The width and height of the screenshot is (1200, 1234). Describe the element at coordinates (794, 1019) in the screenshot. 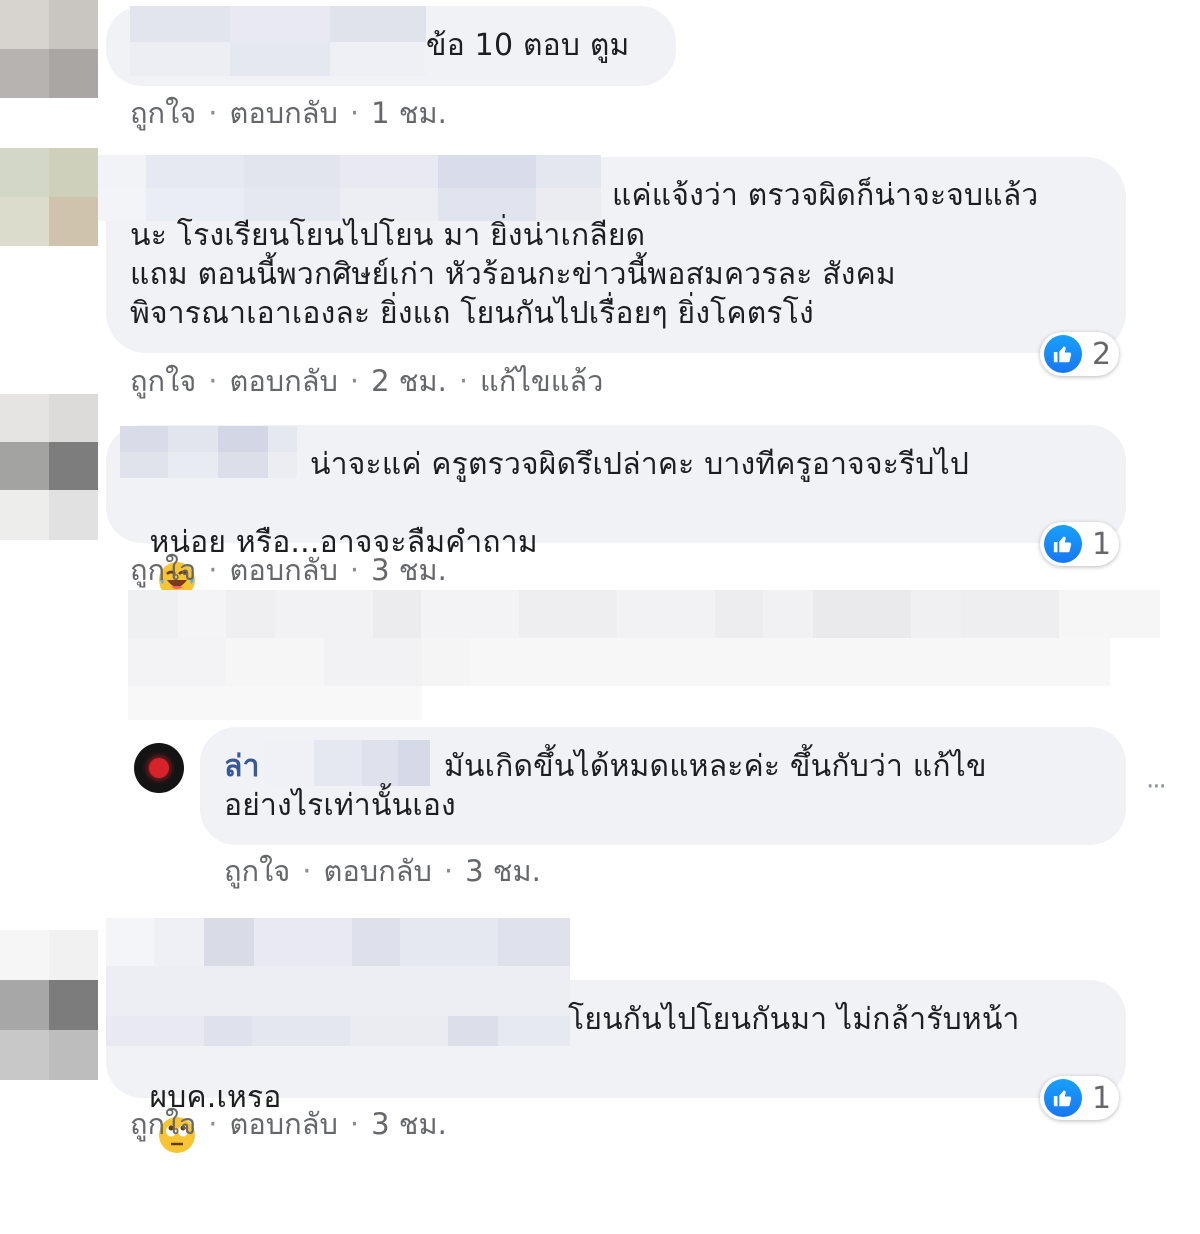

I see `comment-text: โยนกันไปโยนกันมา ไม่กล้ารับหน้า` at that location.